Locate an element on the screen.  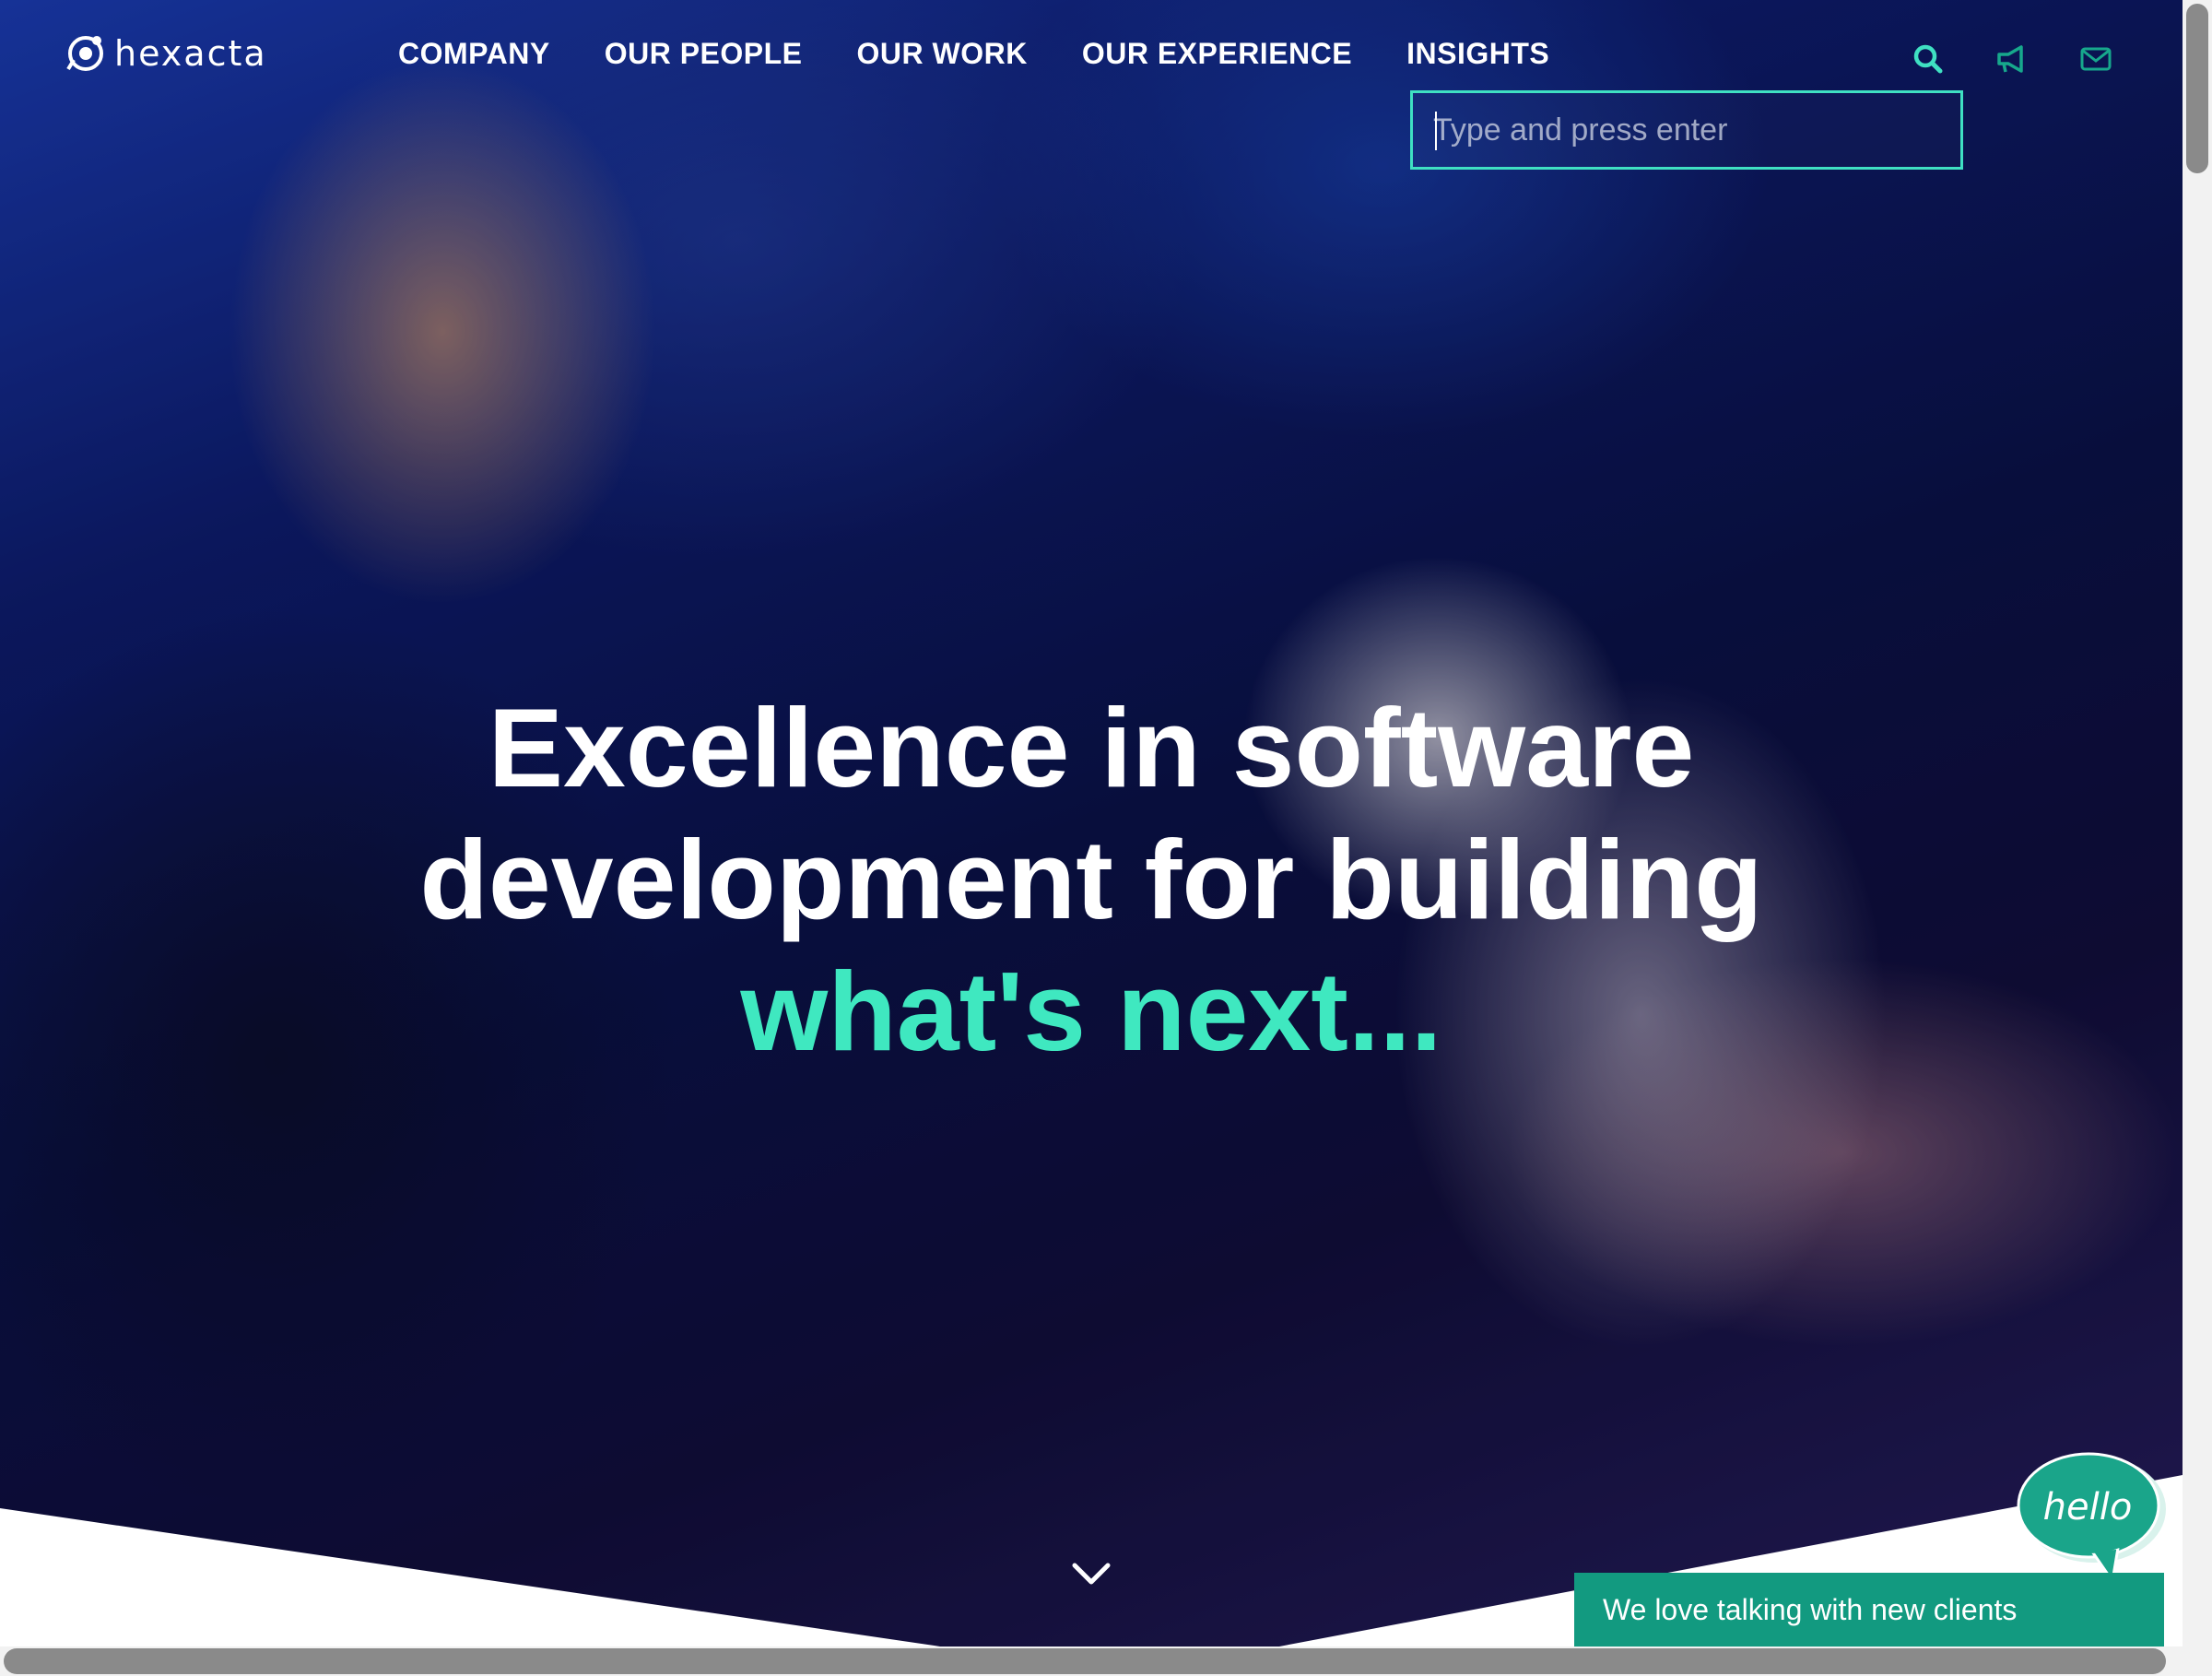
search-box is located at coordinates (1686, 130).